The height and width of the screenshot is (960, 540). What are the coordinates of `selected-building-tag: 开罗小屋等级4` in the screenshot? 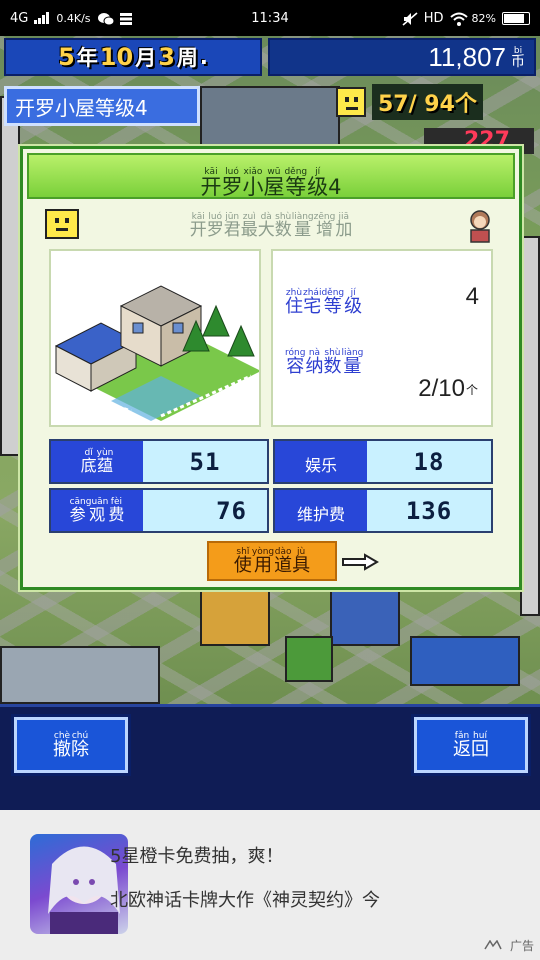 It's located at (102, 106).